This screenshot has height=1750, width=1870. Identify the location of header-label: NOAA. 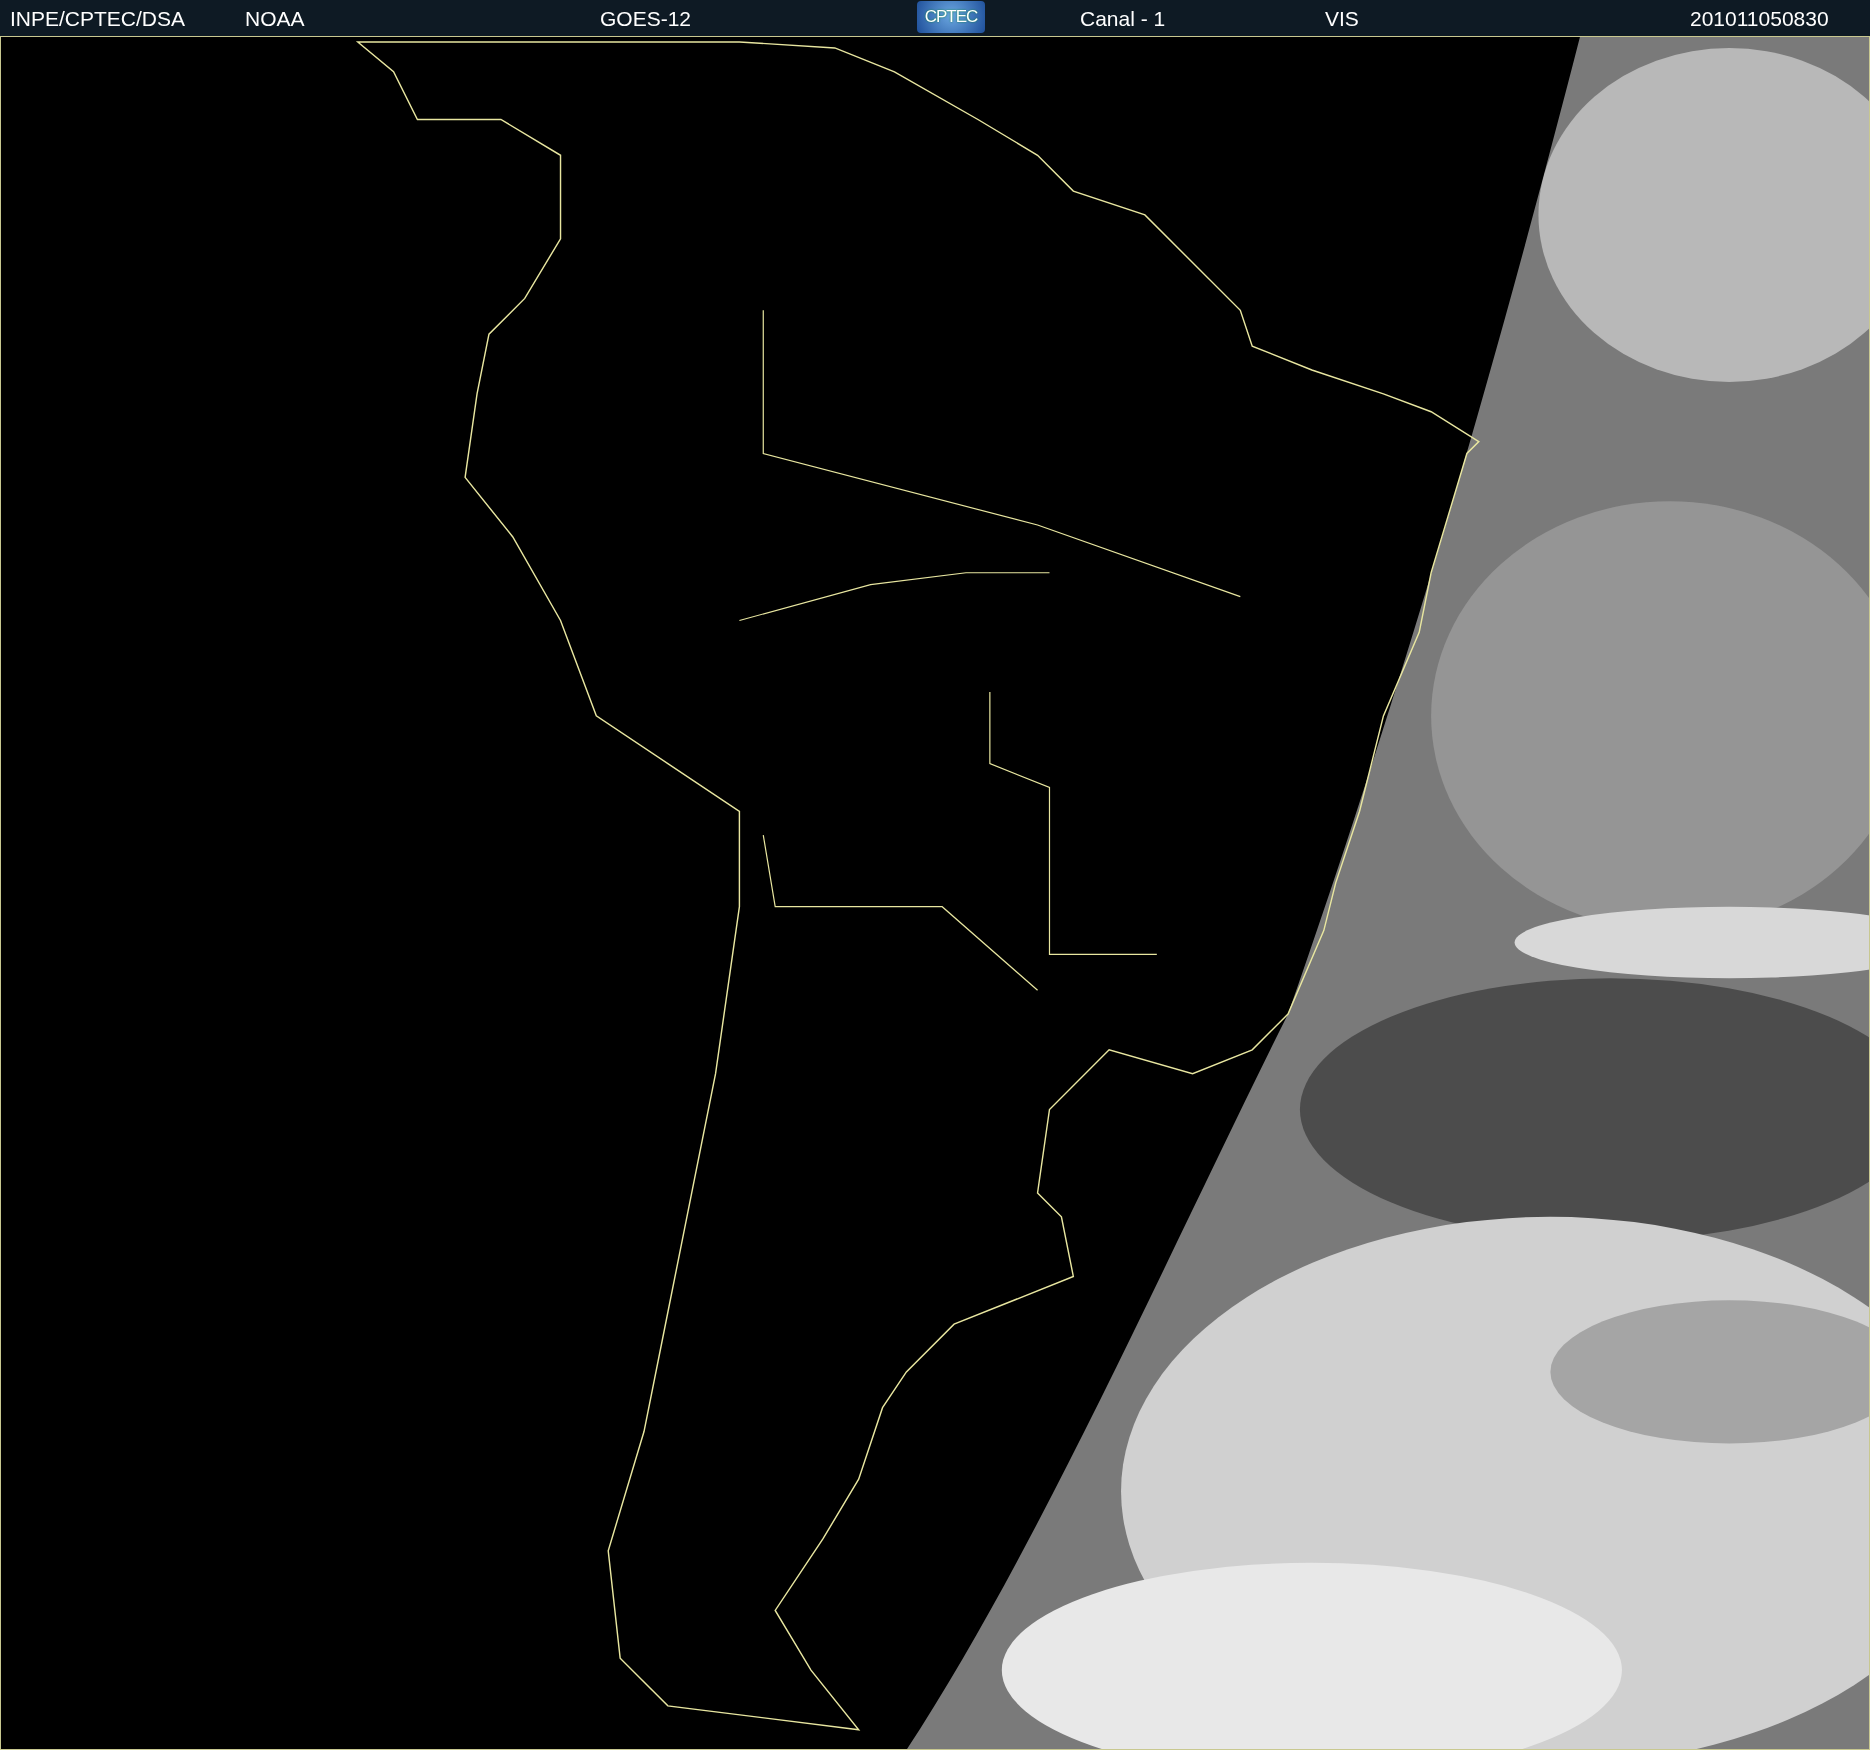
(275, 19).